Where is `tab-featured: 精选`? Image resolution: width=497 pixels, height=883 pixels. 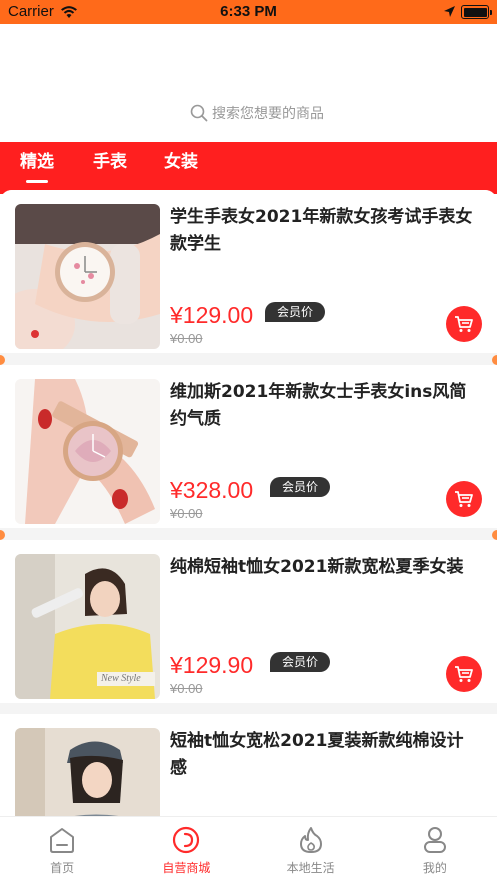 tab-featured: 精选 is located at coordinates (37, 164).